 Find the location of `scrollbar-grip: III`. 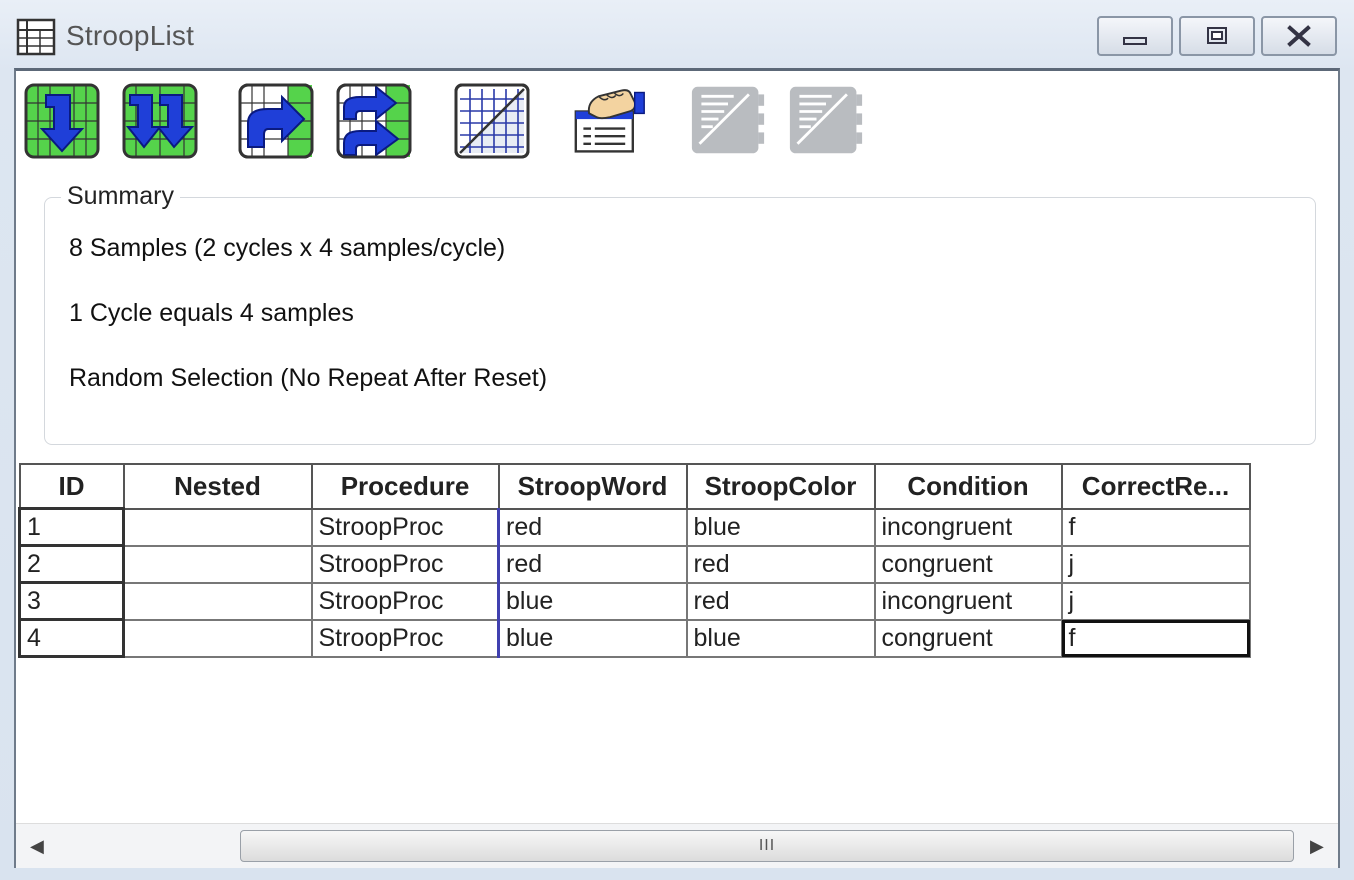

scrollbar-grip: III is located at coordinates (767, 845).